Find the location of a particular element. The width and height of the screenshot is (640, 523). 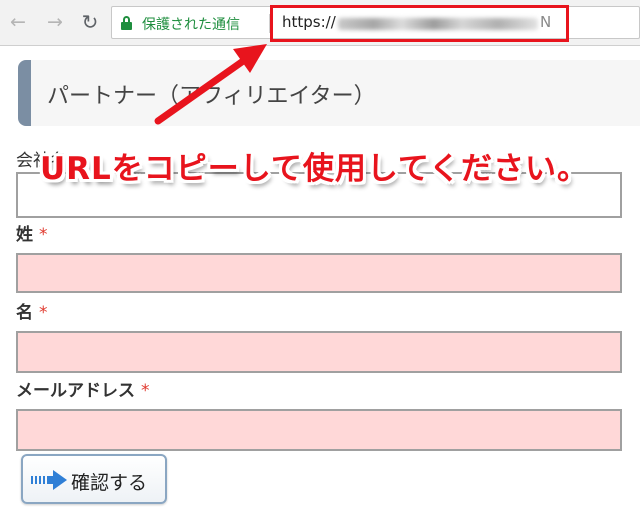

confirm-button: 確認する is located at coordinates (94, 479).